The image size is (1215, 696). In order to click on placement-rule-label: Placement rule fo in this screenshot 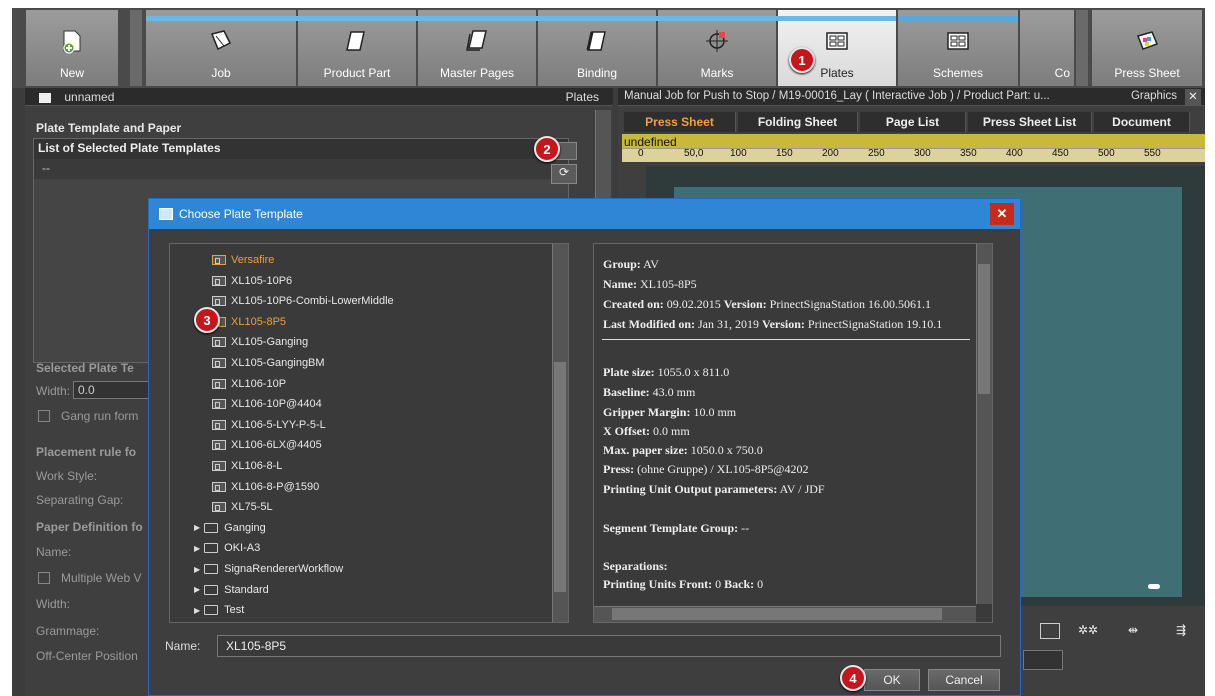, I will do `click(86, 452)`.